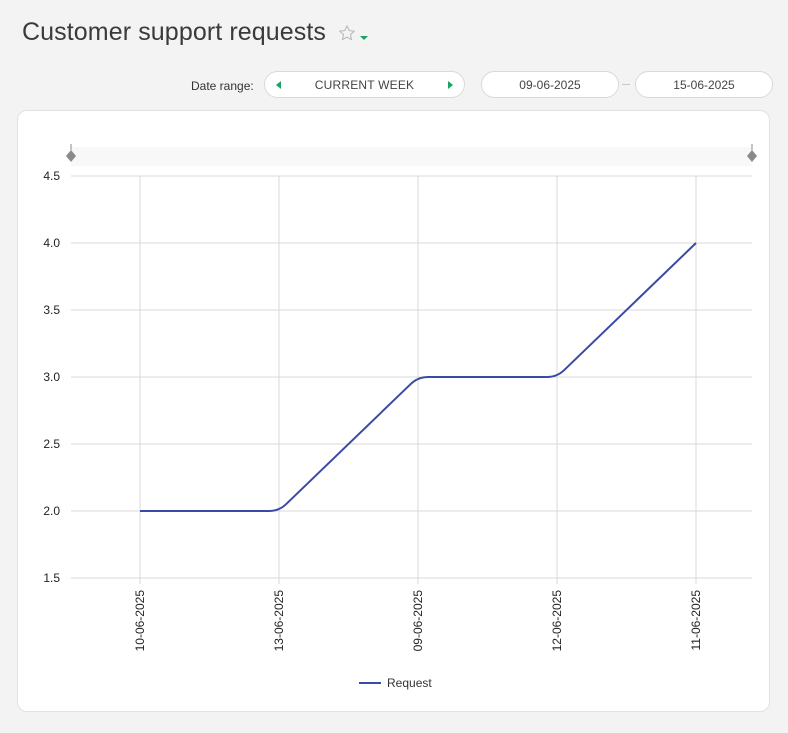  Describe the element at coordinates (51, 578) in the screenshot. I see `y-tick-label: 1.5` at that location.